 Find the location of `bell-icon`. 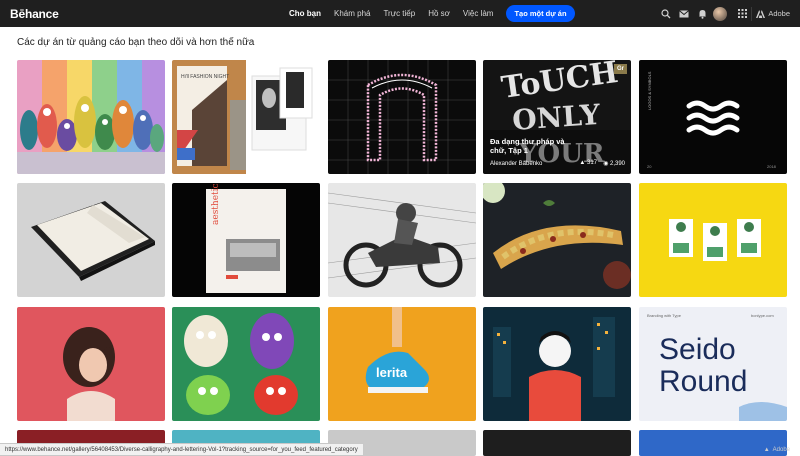

bell-icon is located at coordinates (702, 13).